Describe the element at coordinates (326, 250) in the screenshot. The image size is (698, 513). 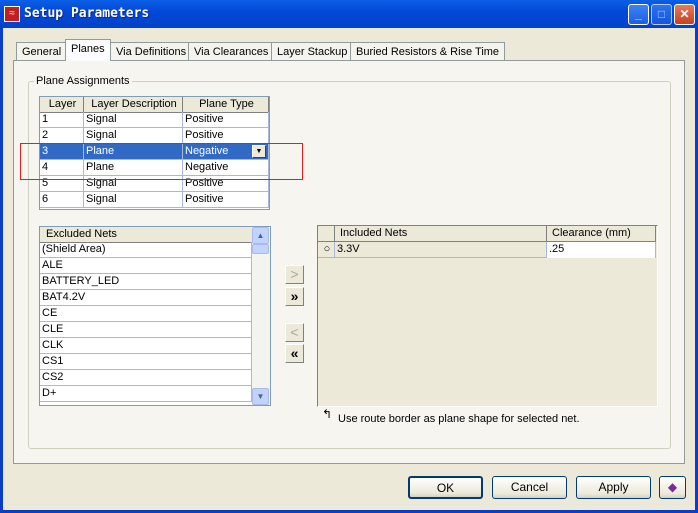
I see `radio-select-icon: ○` at that location.